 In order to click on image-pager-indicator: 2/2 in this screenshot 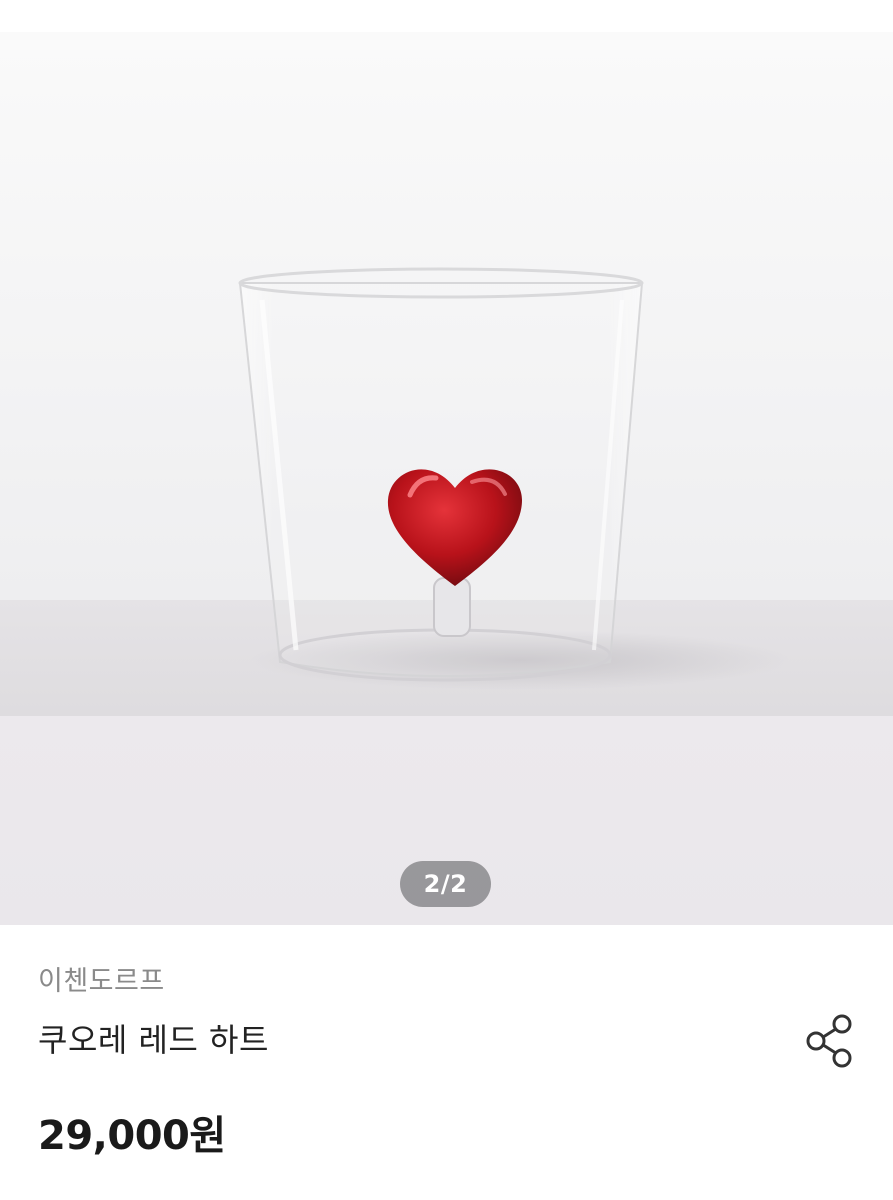, I will do `click(445, 884)`.